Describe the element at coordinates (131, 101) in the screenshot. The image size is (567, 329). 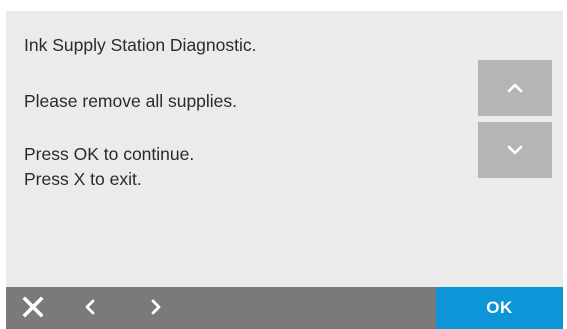
I see `instruction-text: Please remove all supplies.` at that location.